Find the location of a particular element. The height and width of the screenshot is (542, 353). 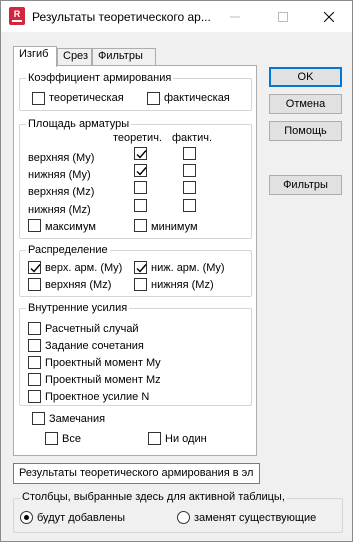

dist-bot-my-checkbox is located at coordinates (140, 267).